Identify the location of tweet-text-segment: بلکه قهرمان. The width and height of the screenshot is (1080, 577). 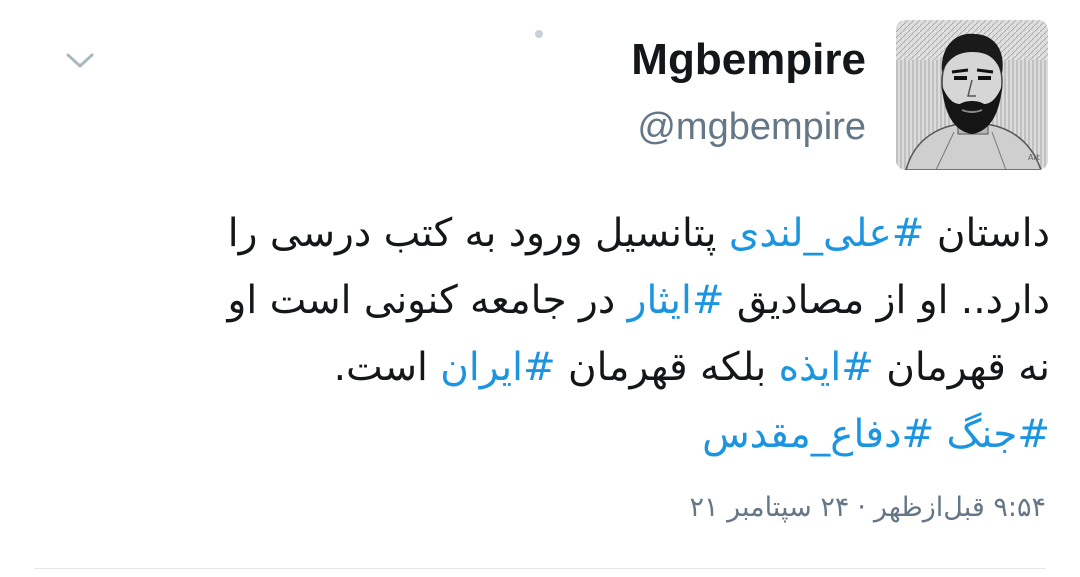
(667, 367).